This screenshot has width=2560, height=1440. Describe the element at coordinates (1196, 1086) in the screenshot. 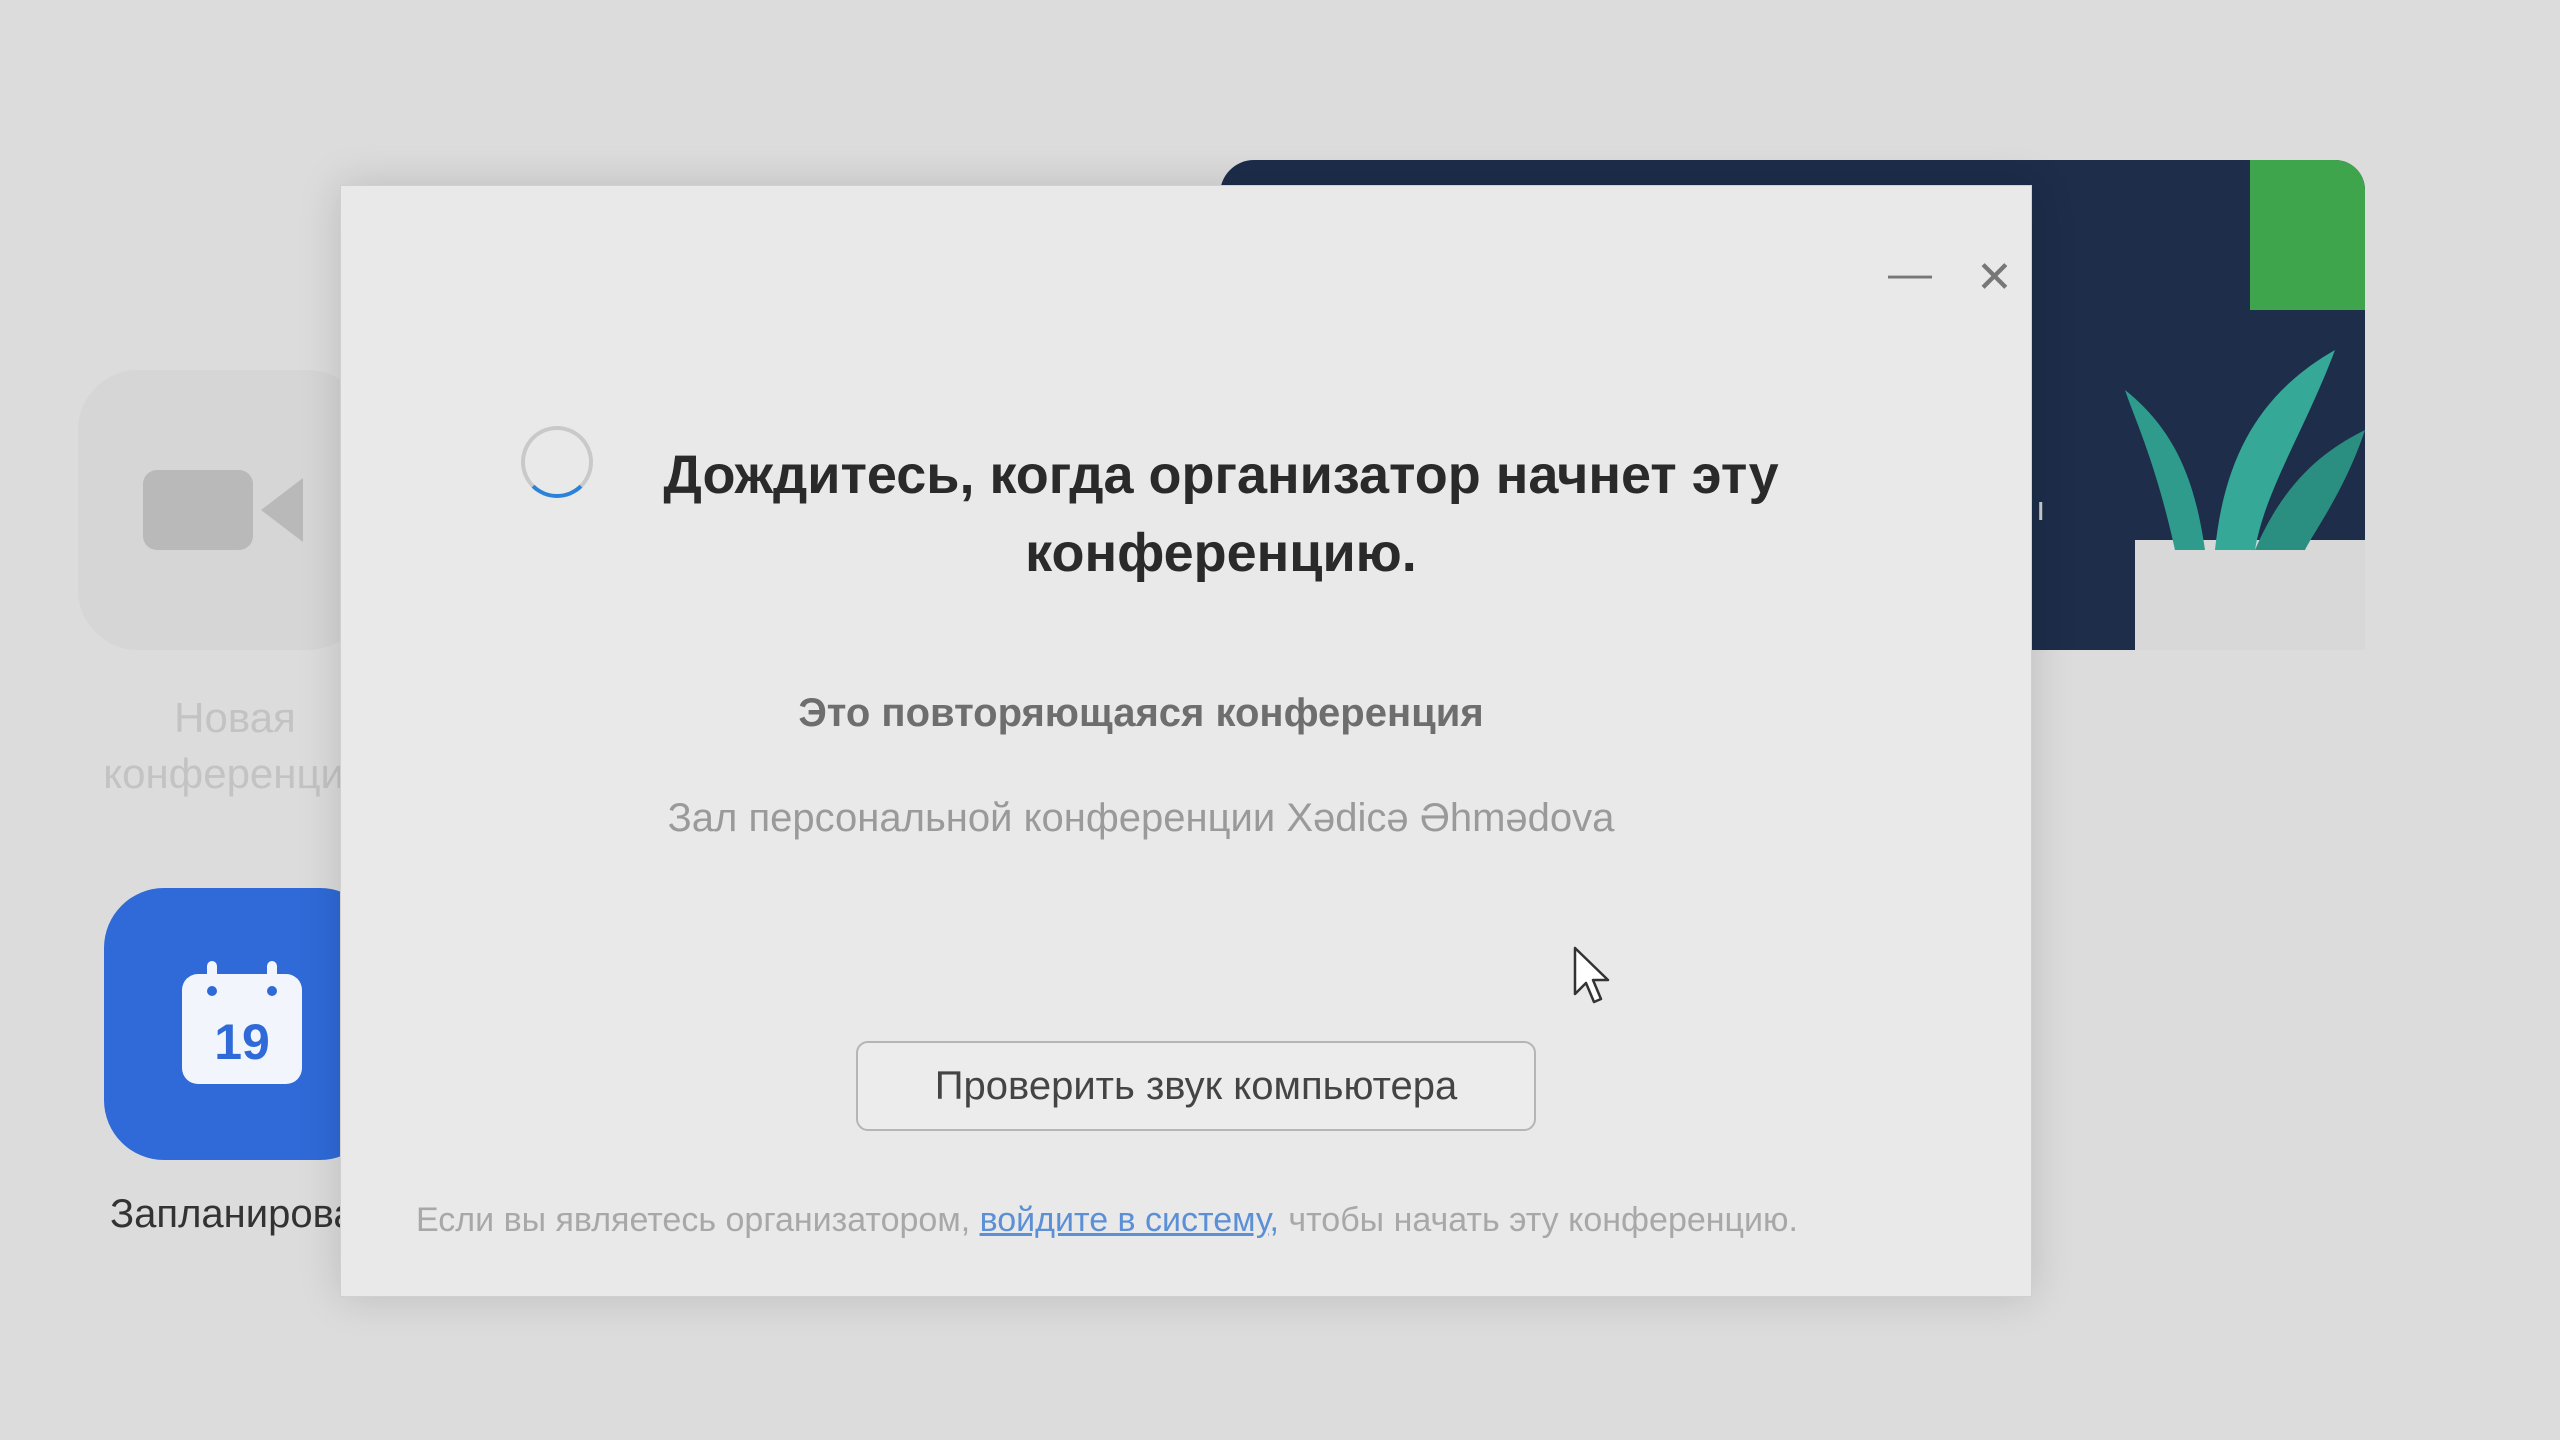

I see `test-computer-audio-button: Проверить звук компьютера` at that location.